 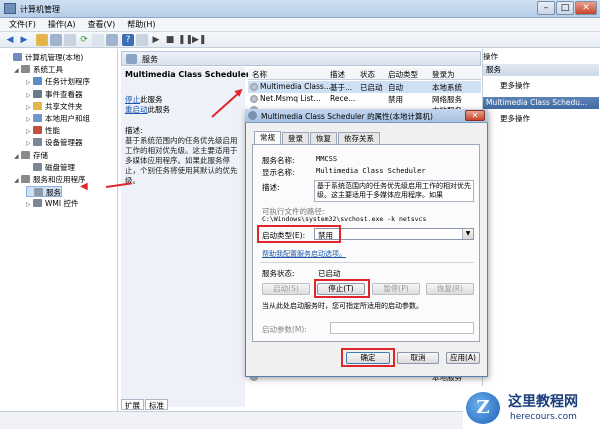 I want to click on tree-node: ◢ 服务和应用程序, so click(x=50, y=179).